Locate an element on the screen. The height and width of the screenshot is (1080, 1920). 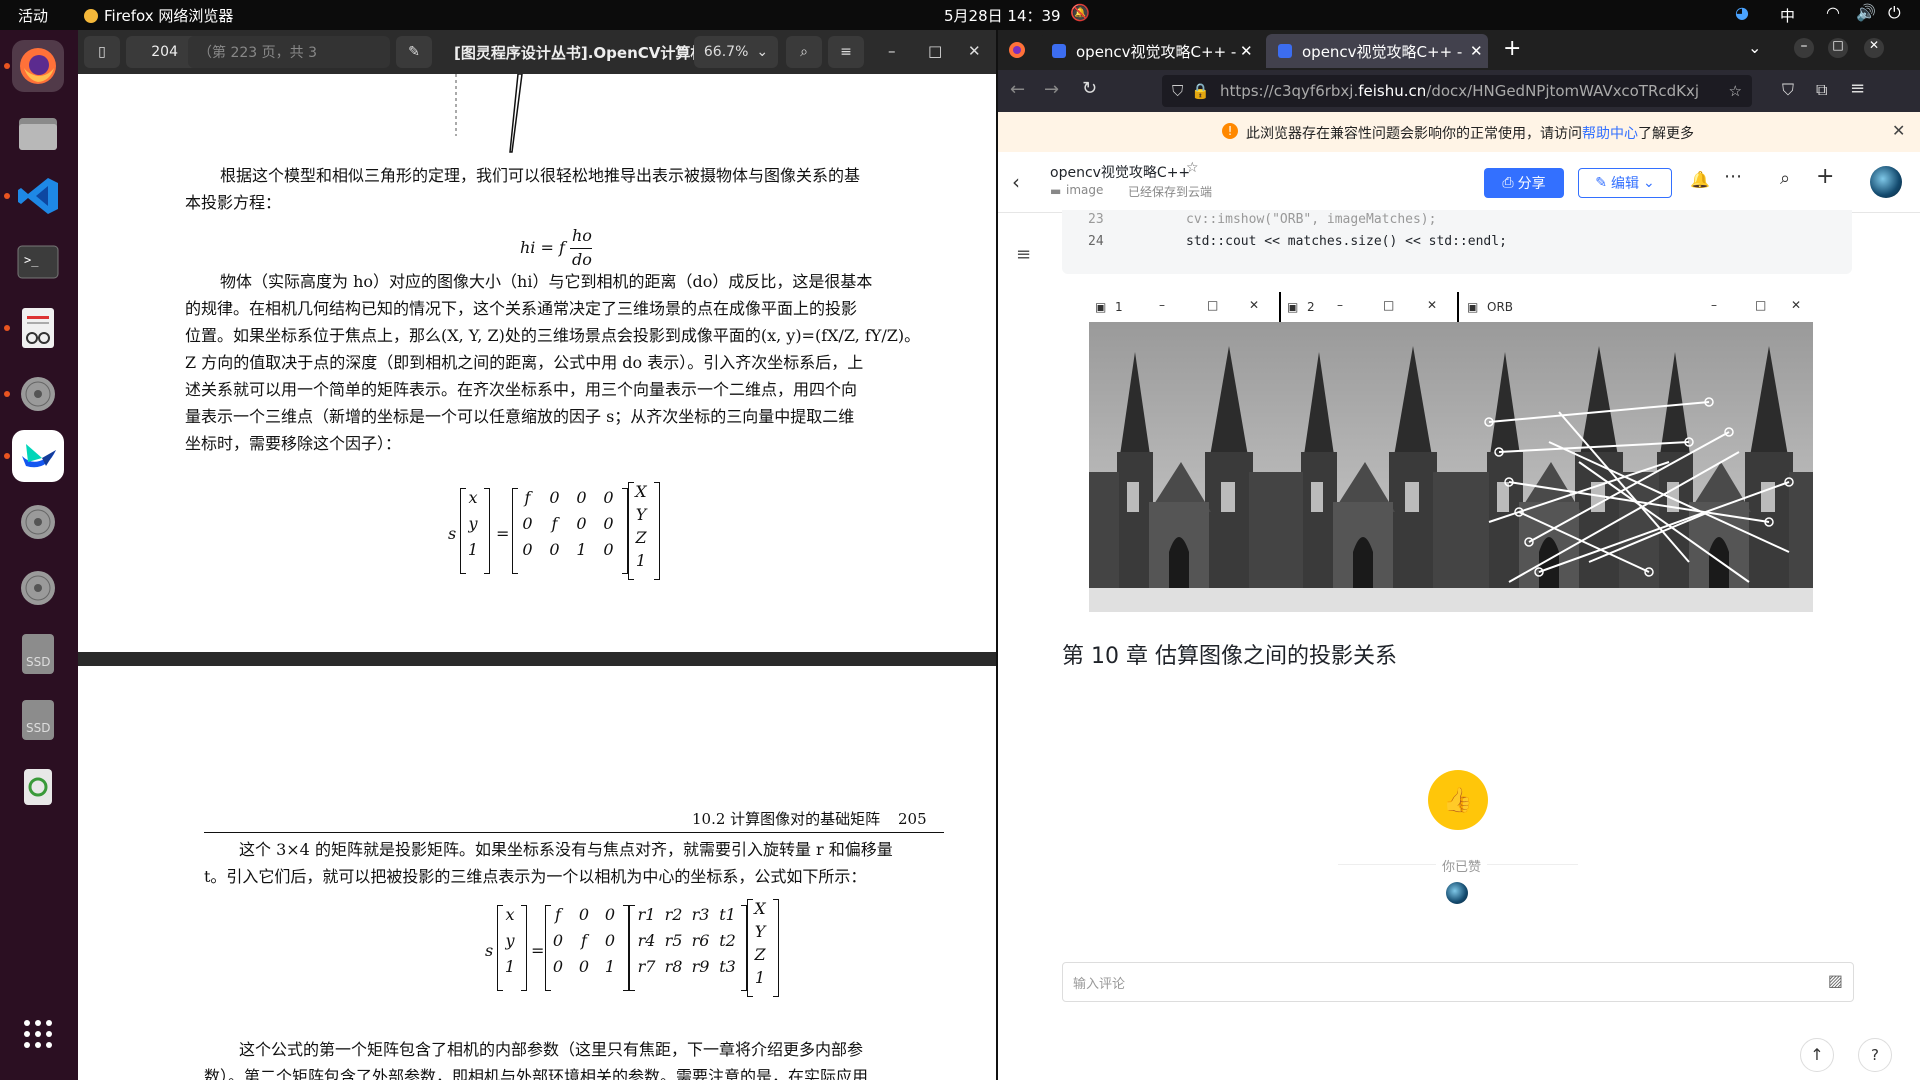
bell-icon: 🔔 is located at coordinates (1700, 179).